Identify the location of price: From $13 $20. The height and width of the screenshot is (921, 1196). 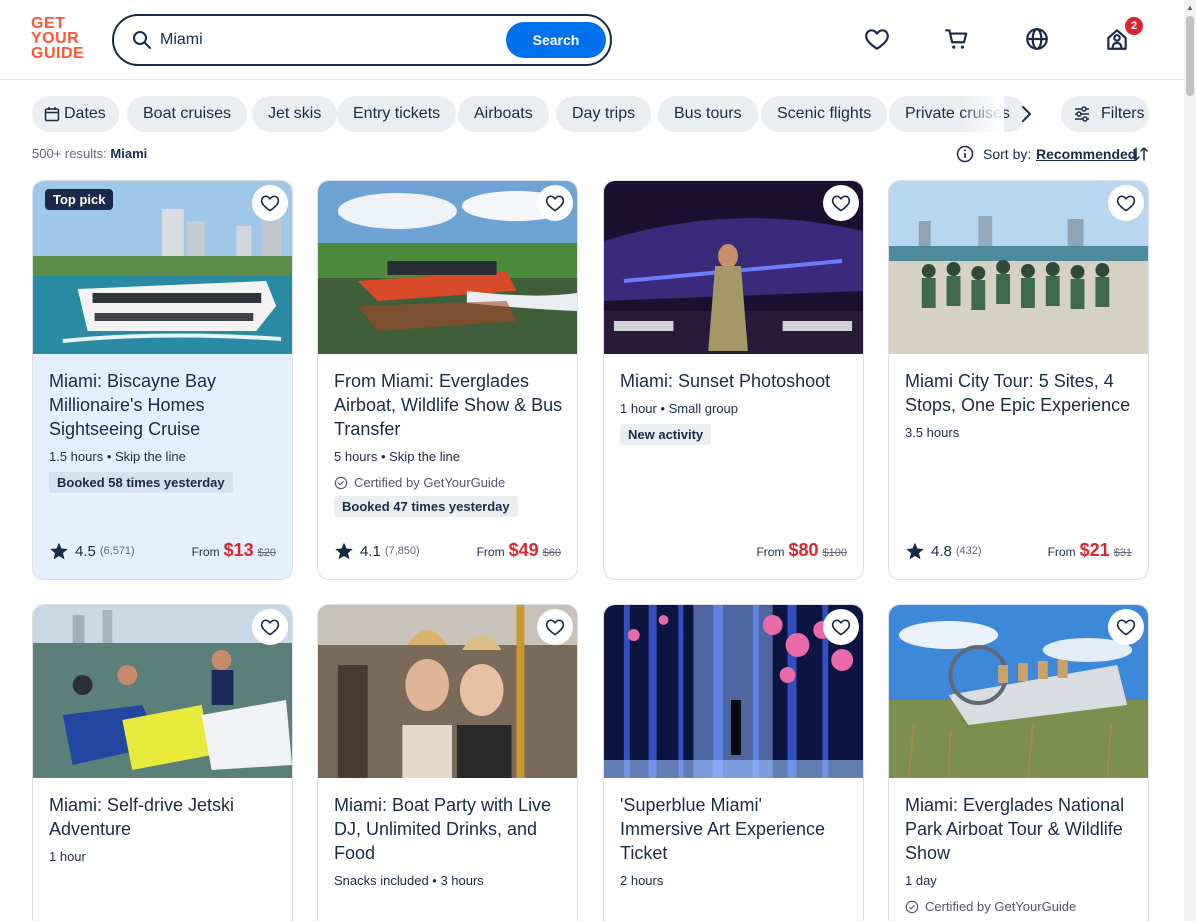
(234, 550).